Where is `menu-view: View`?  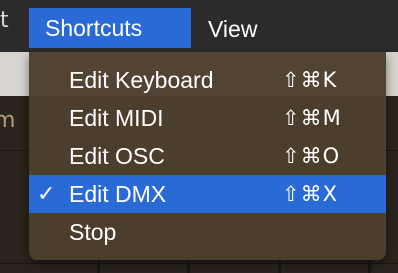
menu-view: View is located at coordinates (232, 29).